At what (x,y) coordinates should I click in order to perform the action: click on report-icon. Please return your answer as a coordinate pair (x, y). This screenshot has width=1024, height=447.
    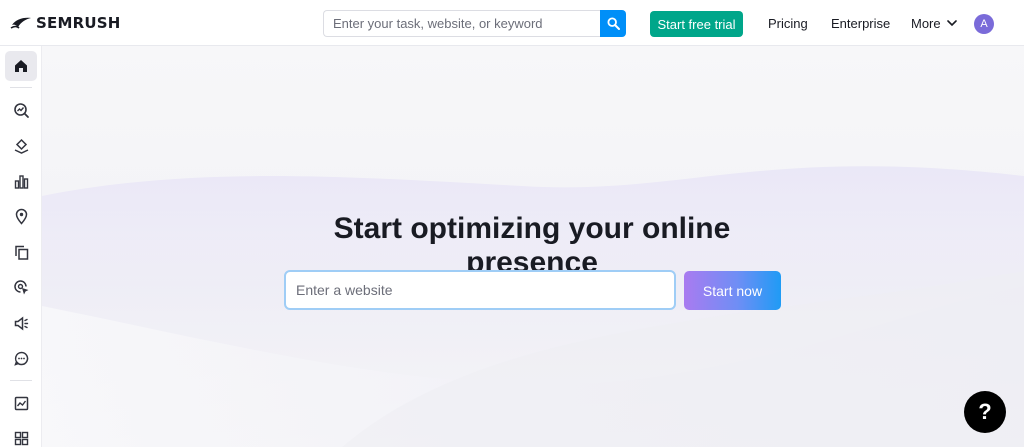
    Looking at the image, I should click on (21, 403).